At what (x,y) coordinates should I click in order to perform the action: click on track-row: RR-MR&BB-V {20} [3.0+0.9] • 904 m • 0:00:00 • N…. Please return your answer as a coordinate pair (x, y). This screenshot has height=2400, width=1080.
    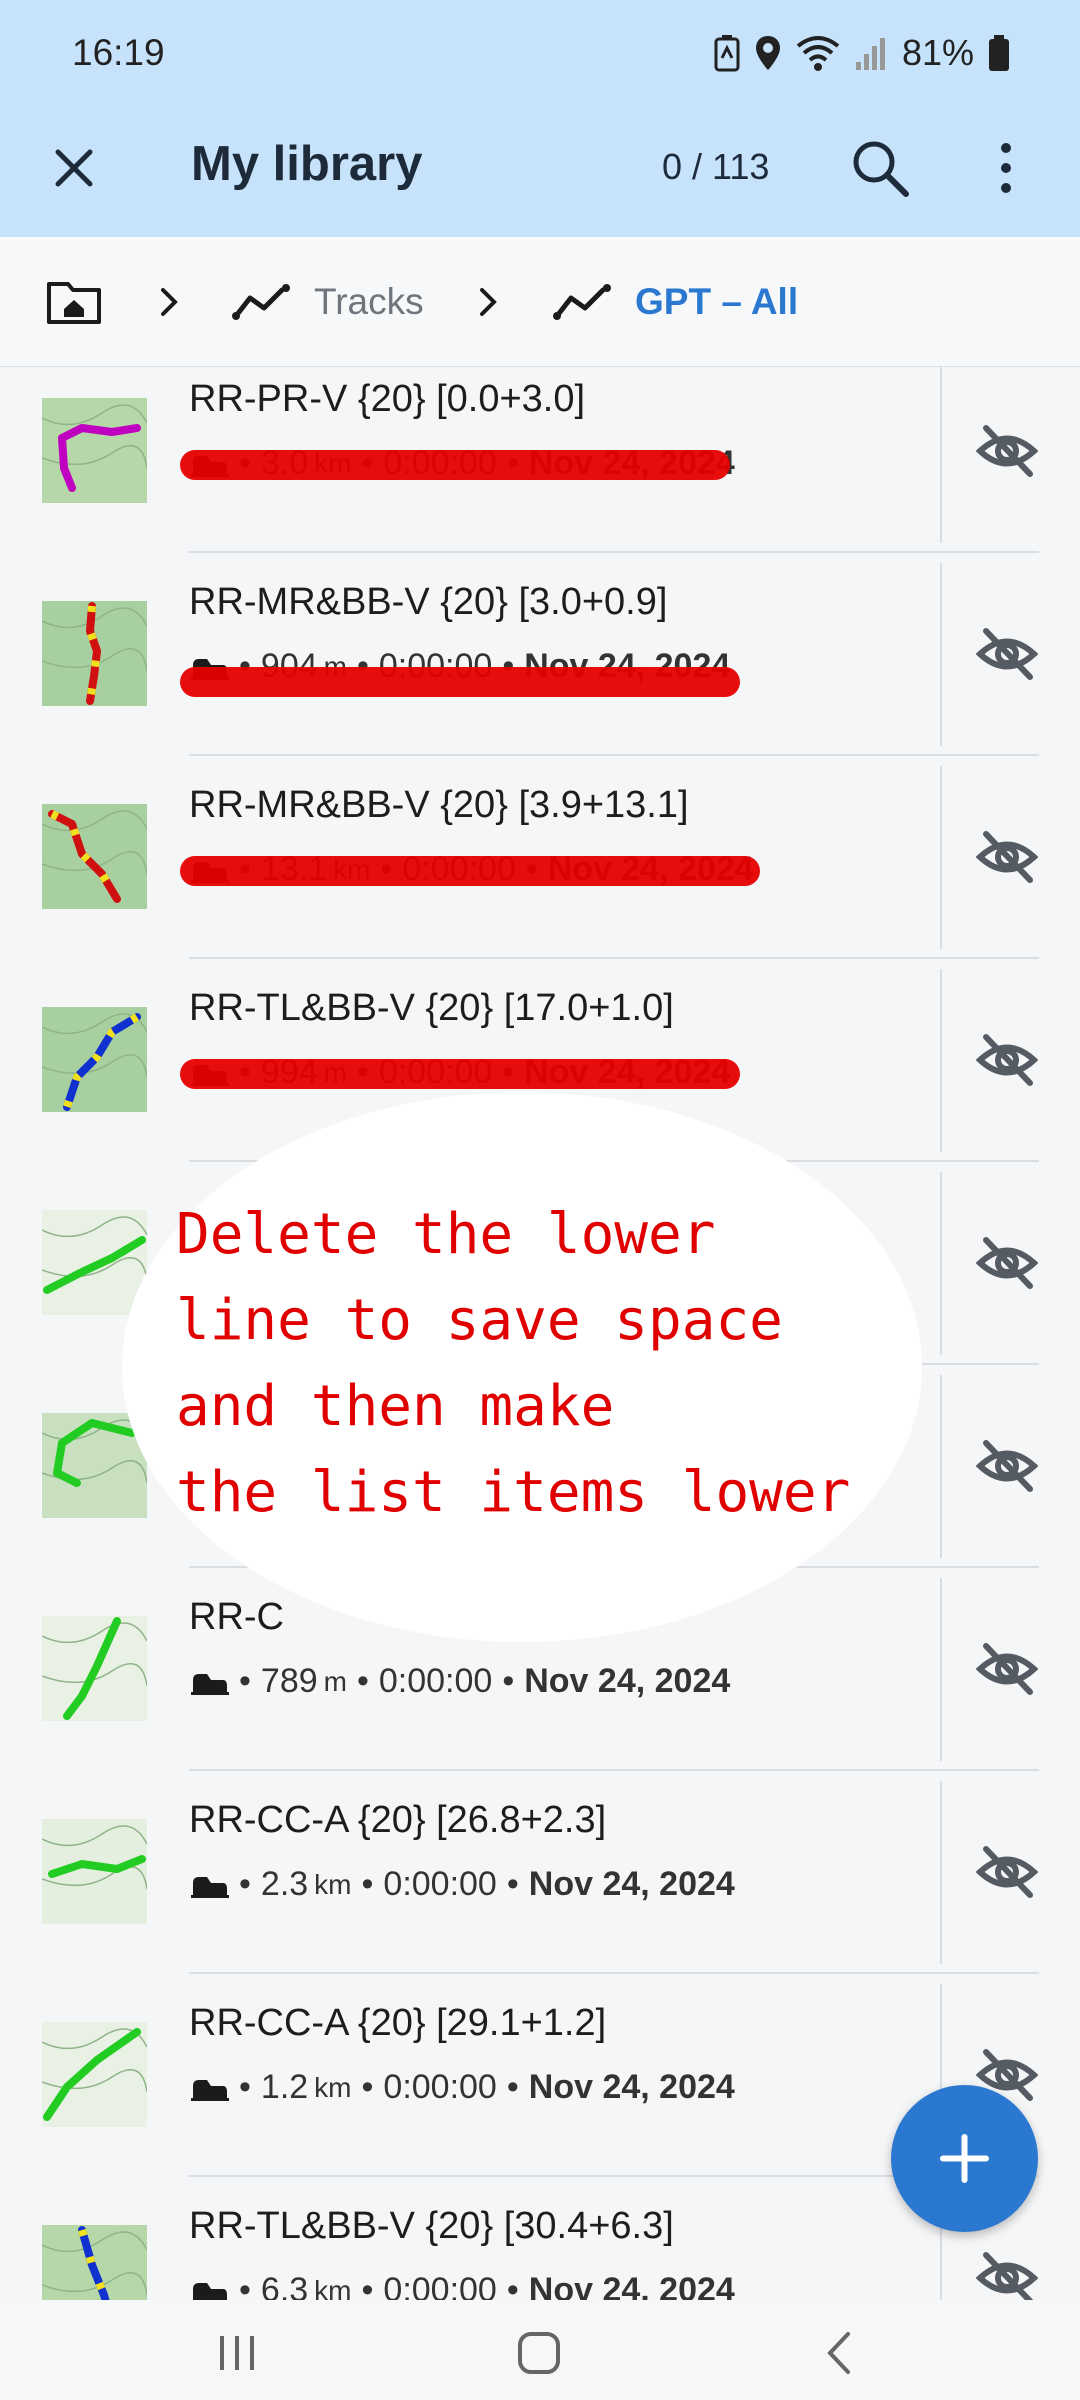
    Looking at the image, I should click on (540, 654).